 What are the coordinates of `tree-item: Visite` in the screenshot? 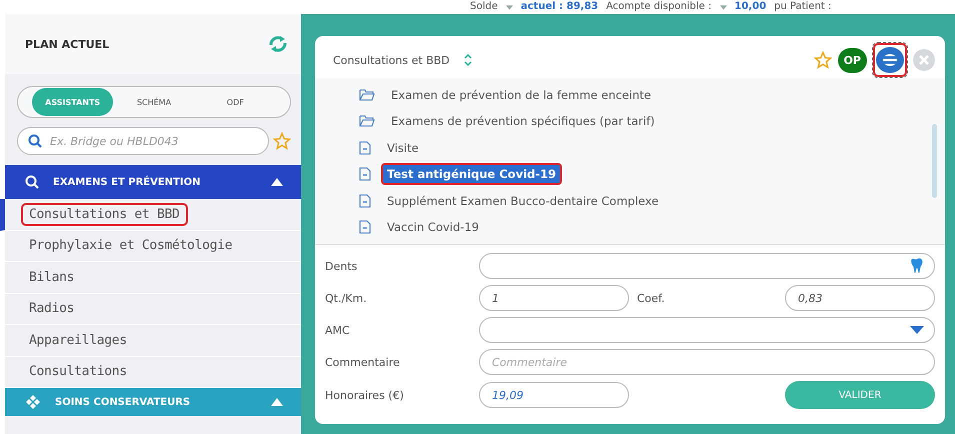 It's located at (645, 147).